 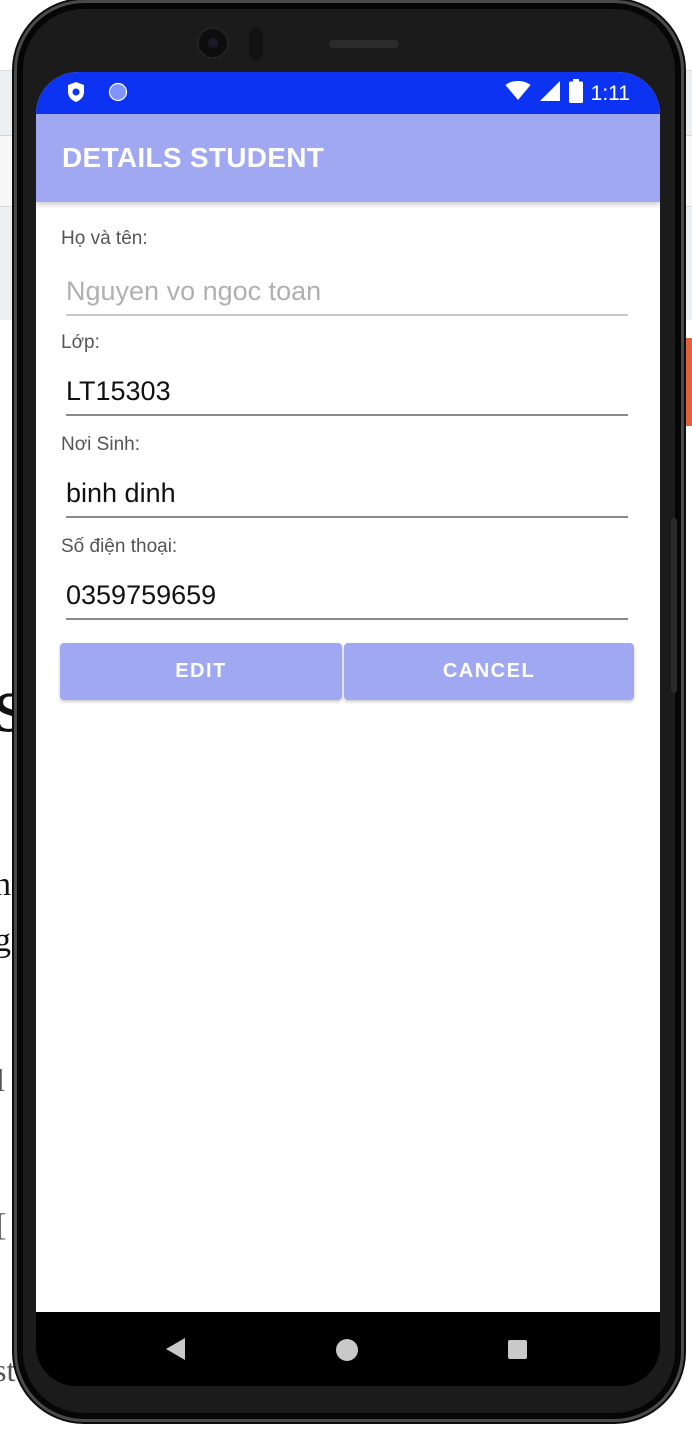 I want to click on cancel-button: CANCEL, so click(x=489, y=671).